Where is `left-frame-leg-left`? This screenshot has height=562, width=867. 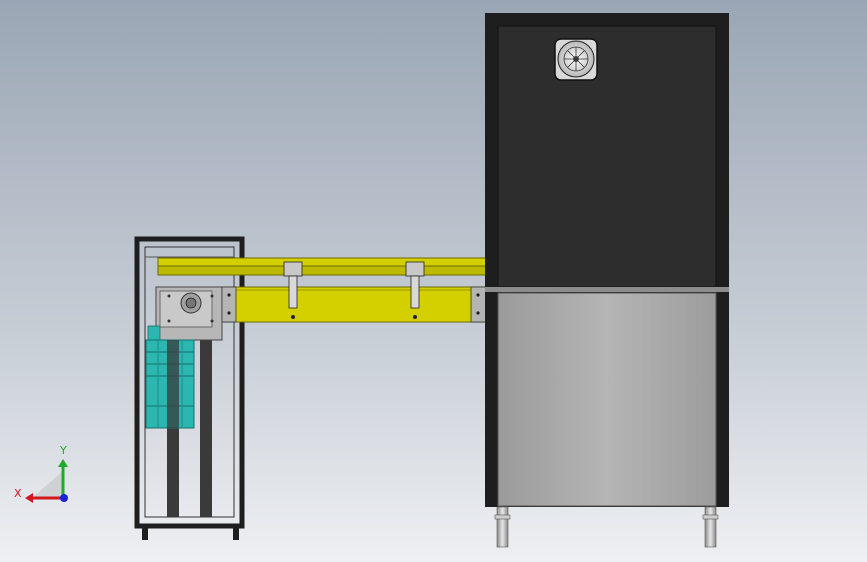 left-frame-leg-left is located at coordinates (145, 533).